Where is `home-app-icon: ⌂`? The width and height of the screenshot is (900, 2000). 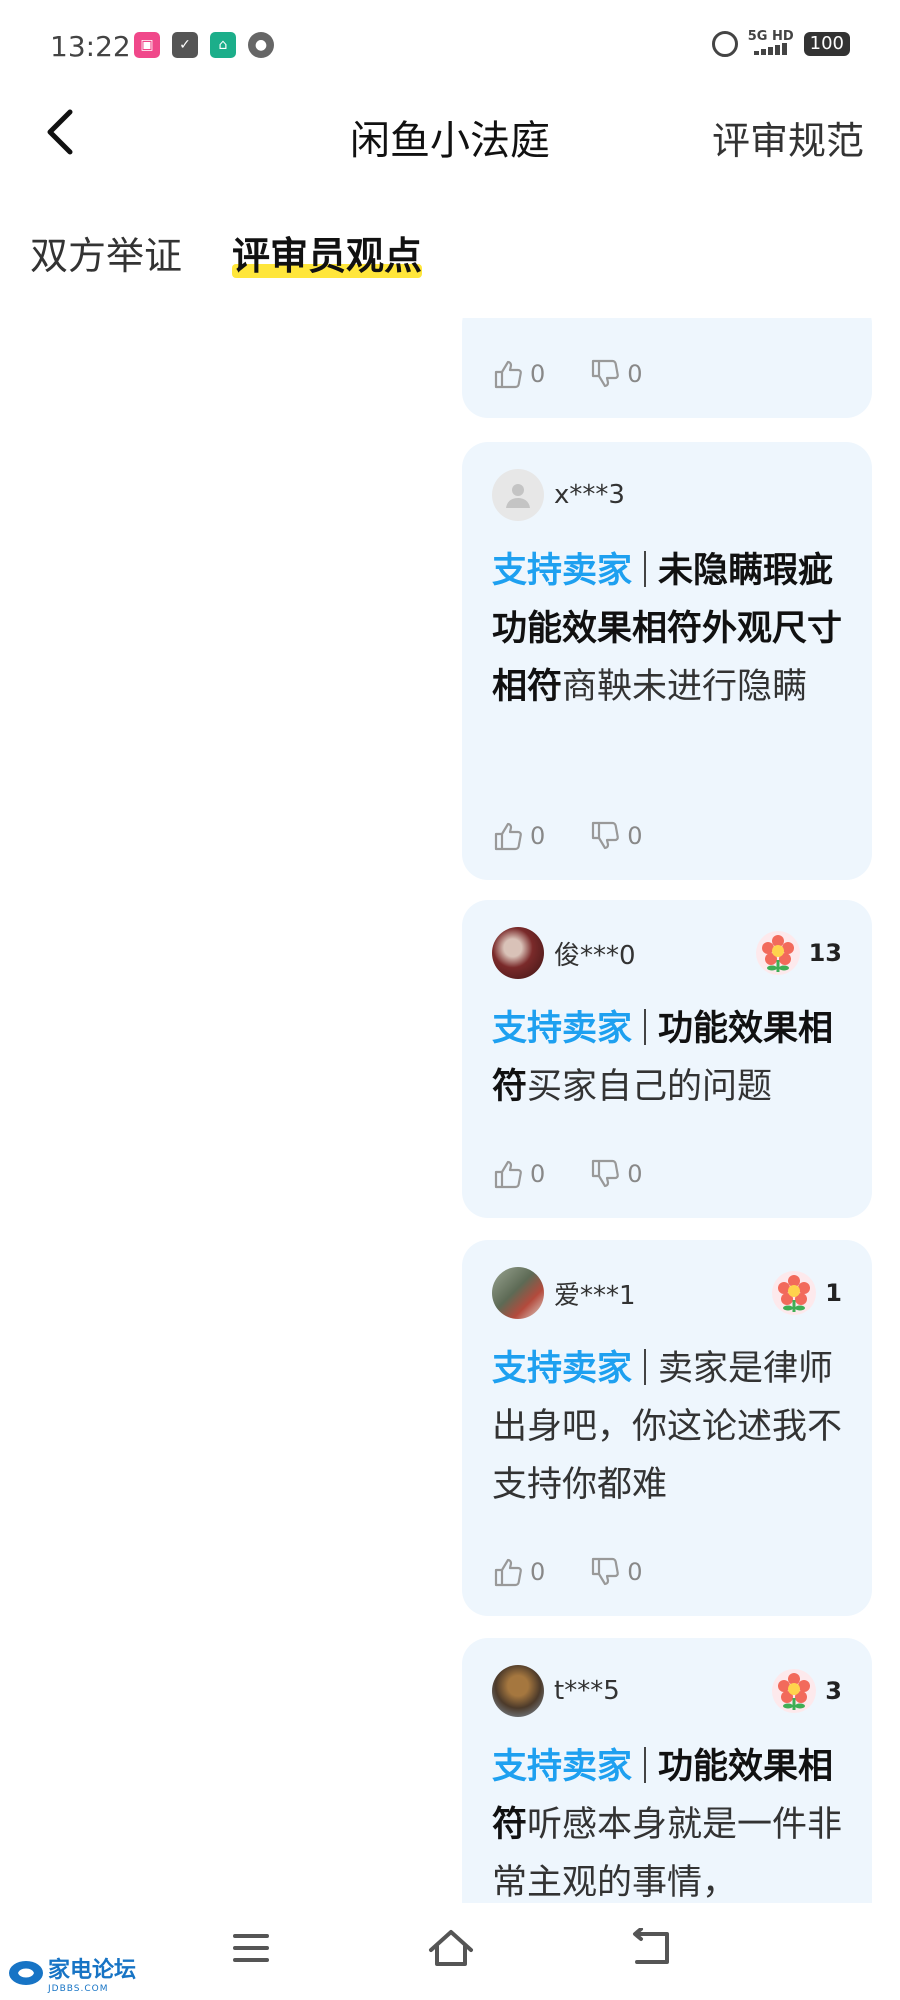
home-app-icon: ⌂ is located at coordinates (223, 45).